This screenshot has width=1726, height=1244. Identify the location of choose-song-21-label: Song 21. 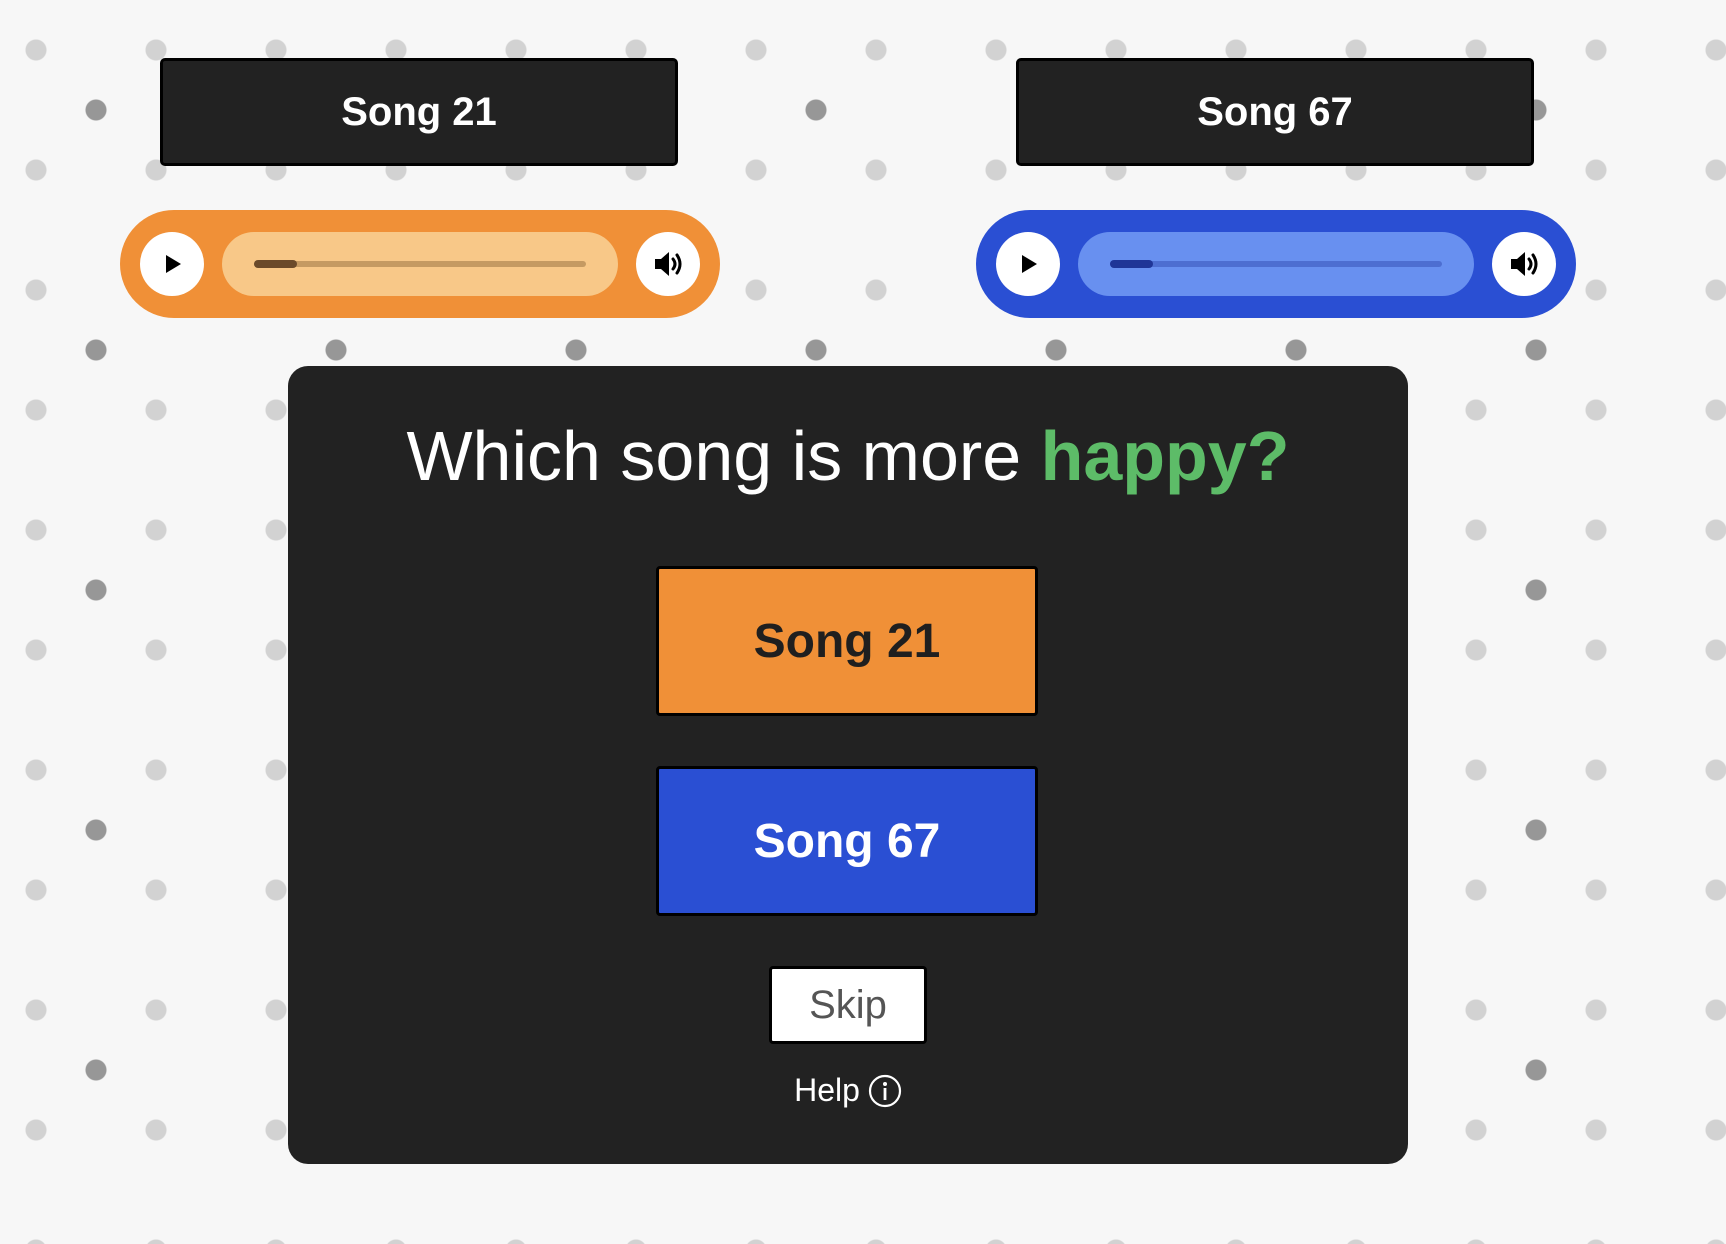
(847, 641).